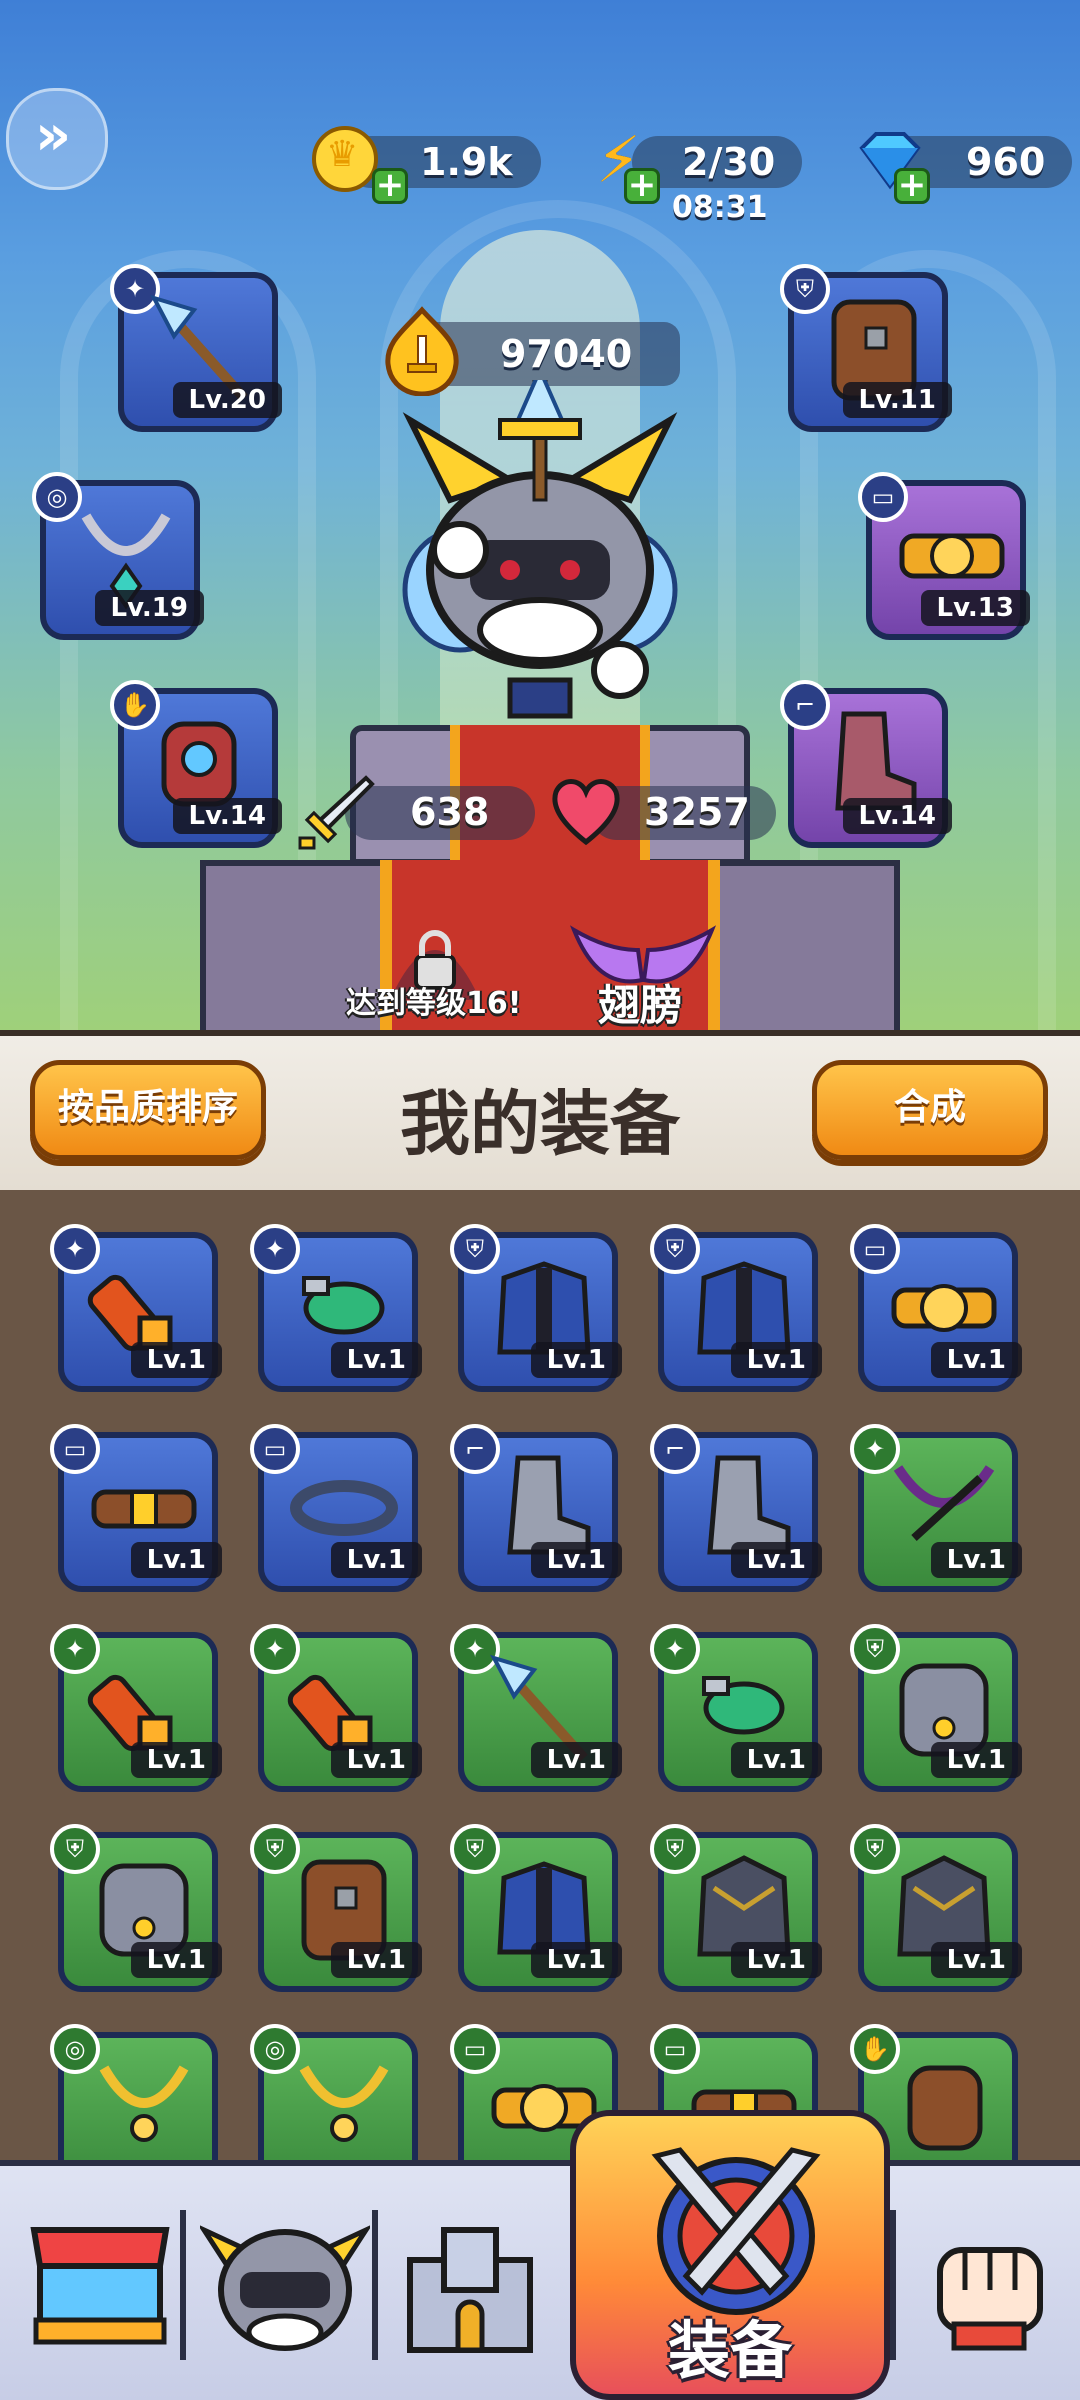  Describe the element at coordinates (945, 2108) in the screenshot. I see `gauntlet-icon` at that location.